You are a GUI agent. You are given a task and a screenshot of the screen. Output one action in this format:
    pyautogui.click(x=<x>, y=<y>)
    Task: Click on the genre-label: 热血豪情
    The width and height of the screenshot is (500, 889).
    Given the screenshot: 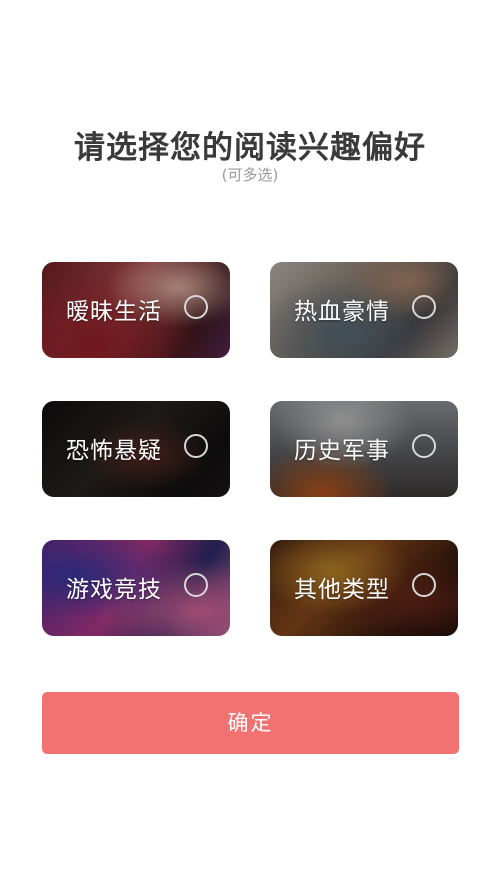 What is the action you would take?
    pyautogui.click(x=342, y=312)
    